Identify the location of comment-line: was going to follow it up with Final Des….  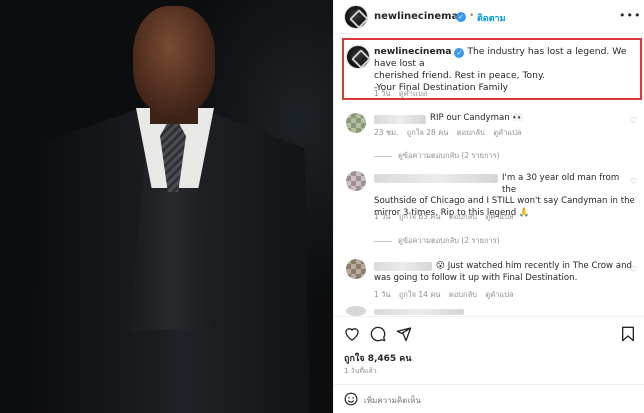
(476, 277).